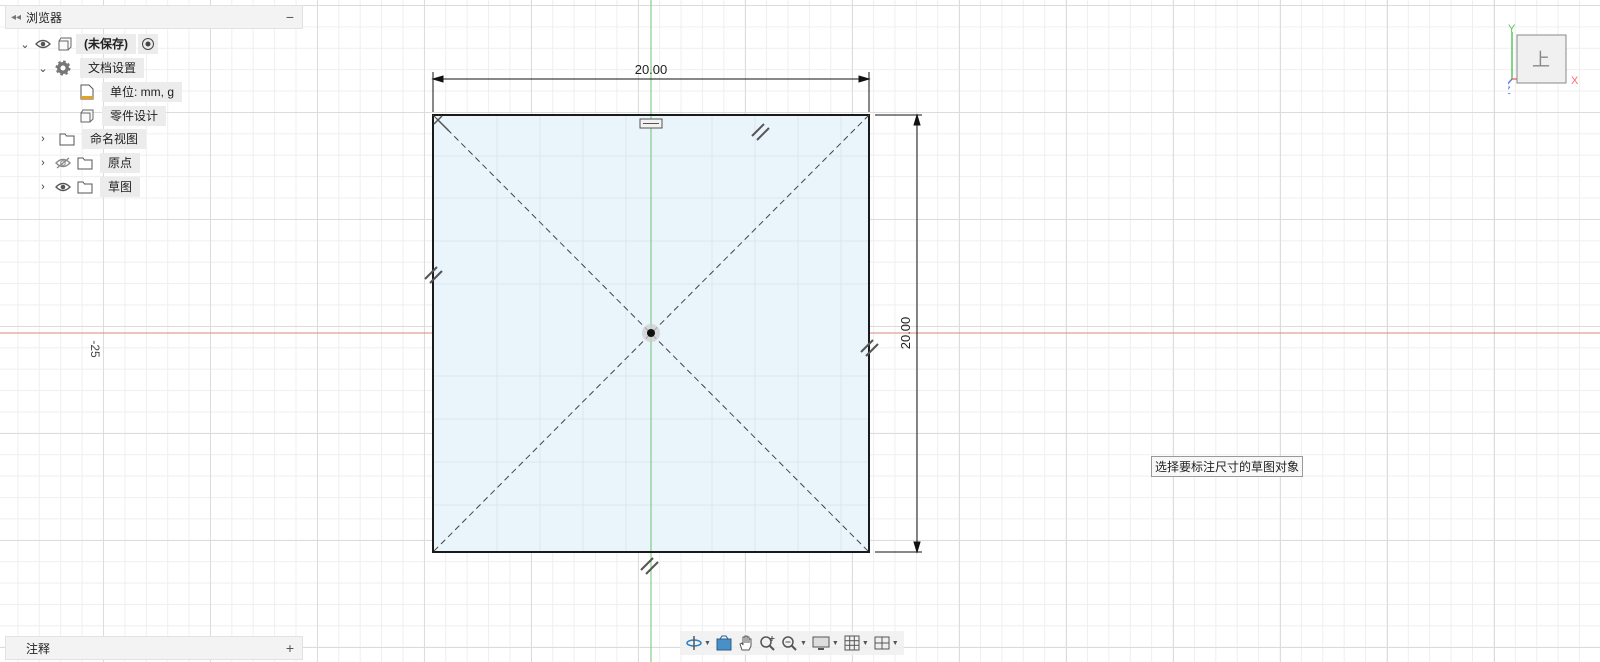 The height and width of the screenshot is (662, 1600). I want to click on origin-point, so click(651, 333).